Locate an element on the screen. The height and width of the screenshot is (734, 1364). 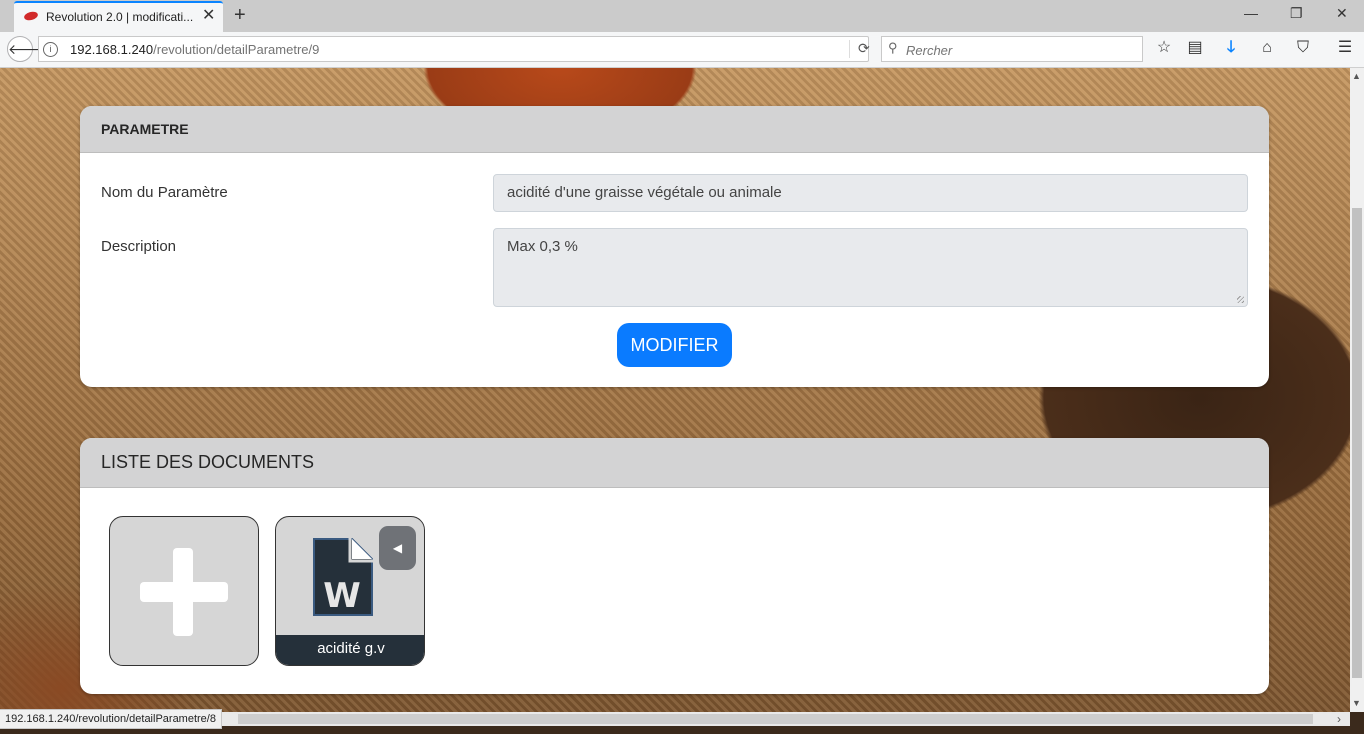
search-bar: ⚲ is located at coordinates (1012, 49).